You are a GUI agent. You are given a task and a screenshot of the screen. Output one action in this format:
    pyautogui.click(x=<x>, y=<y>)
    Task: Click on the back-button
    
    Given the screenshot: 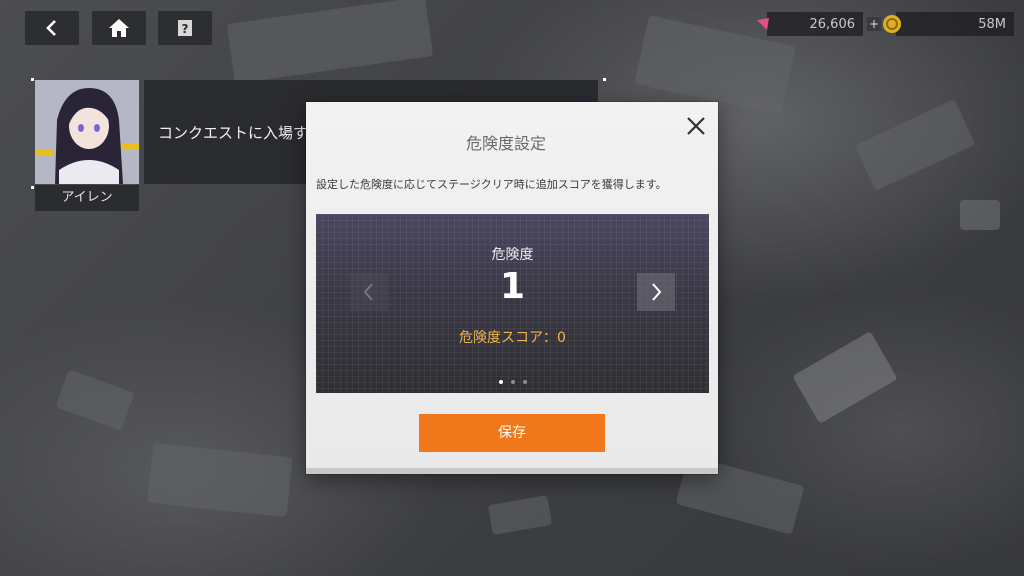 What is the action you would take?
    pyautogui.click(x=52, y=28)
    